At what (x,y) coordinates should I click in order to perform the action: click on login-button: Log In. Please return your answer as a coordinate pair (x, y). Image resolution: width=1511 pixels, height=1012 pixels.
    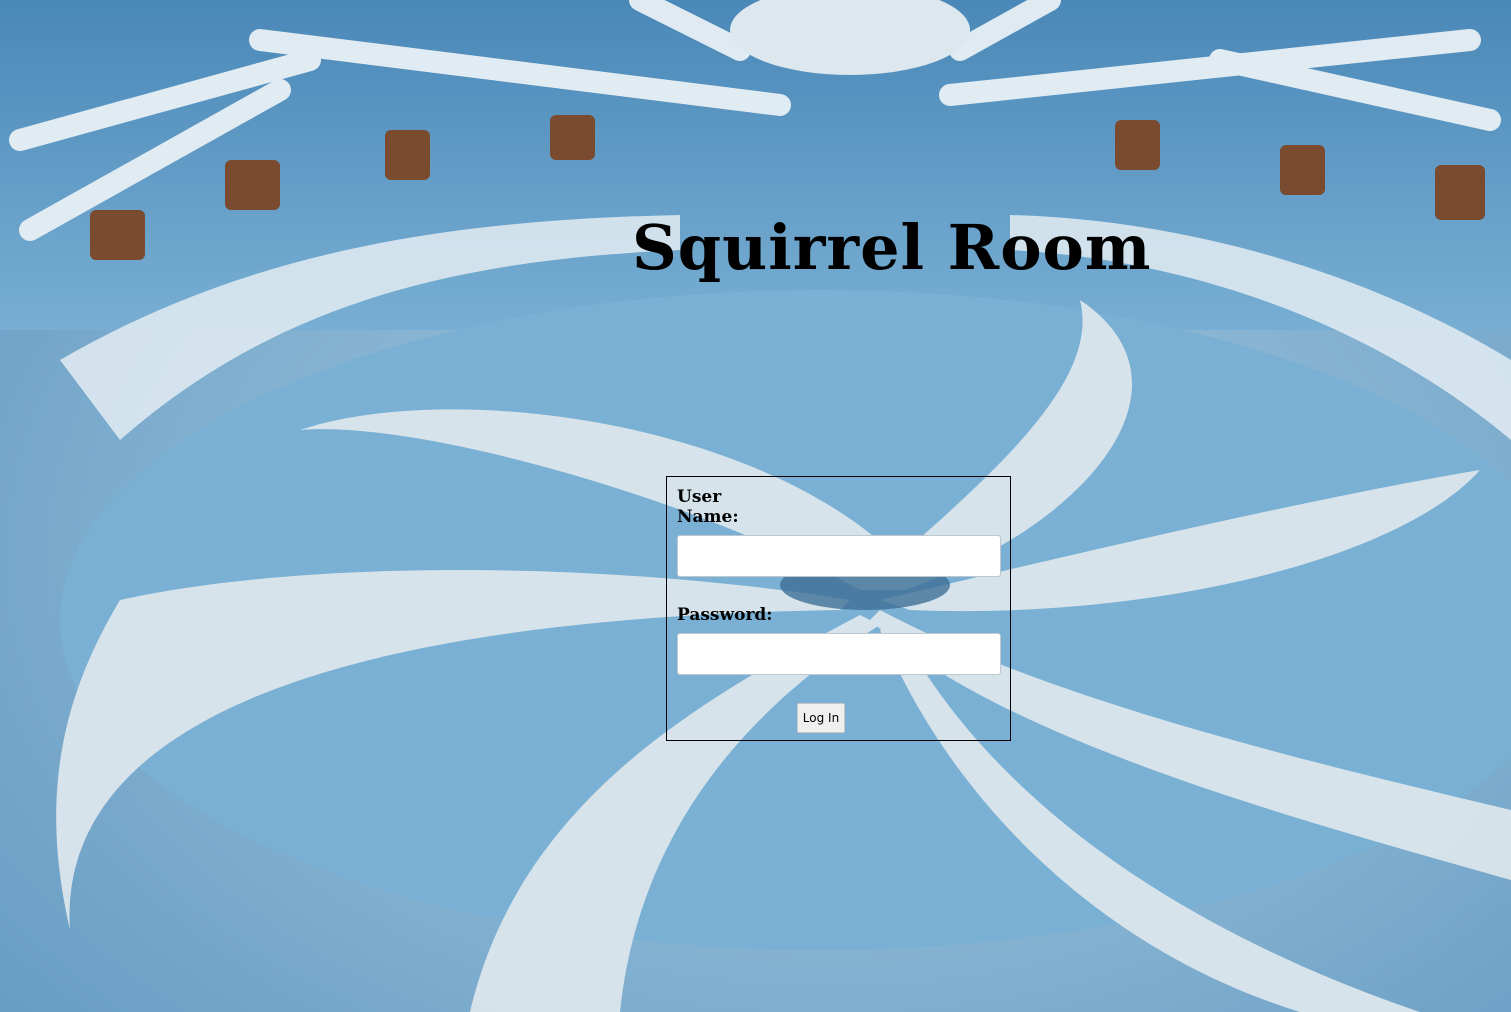
    Looking at the image, I should click on (821, 718).